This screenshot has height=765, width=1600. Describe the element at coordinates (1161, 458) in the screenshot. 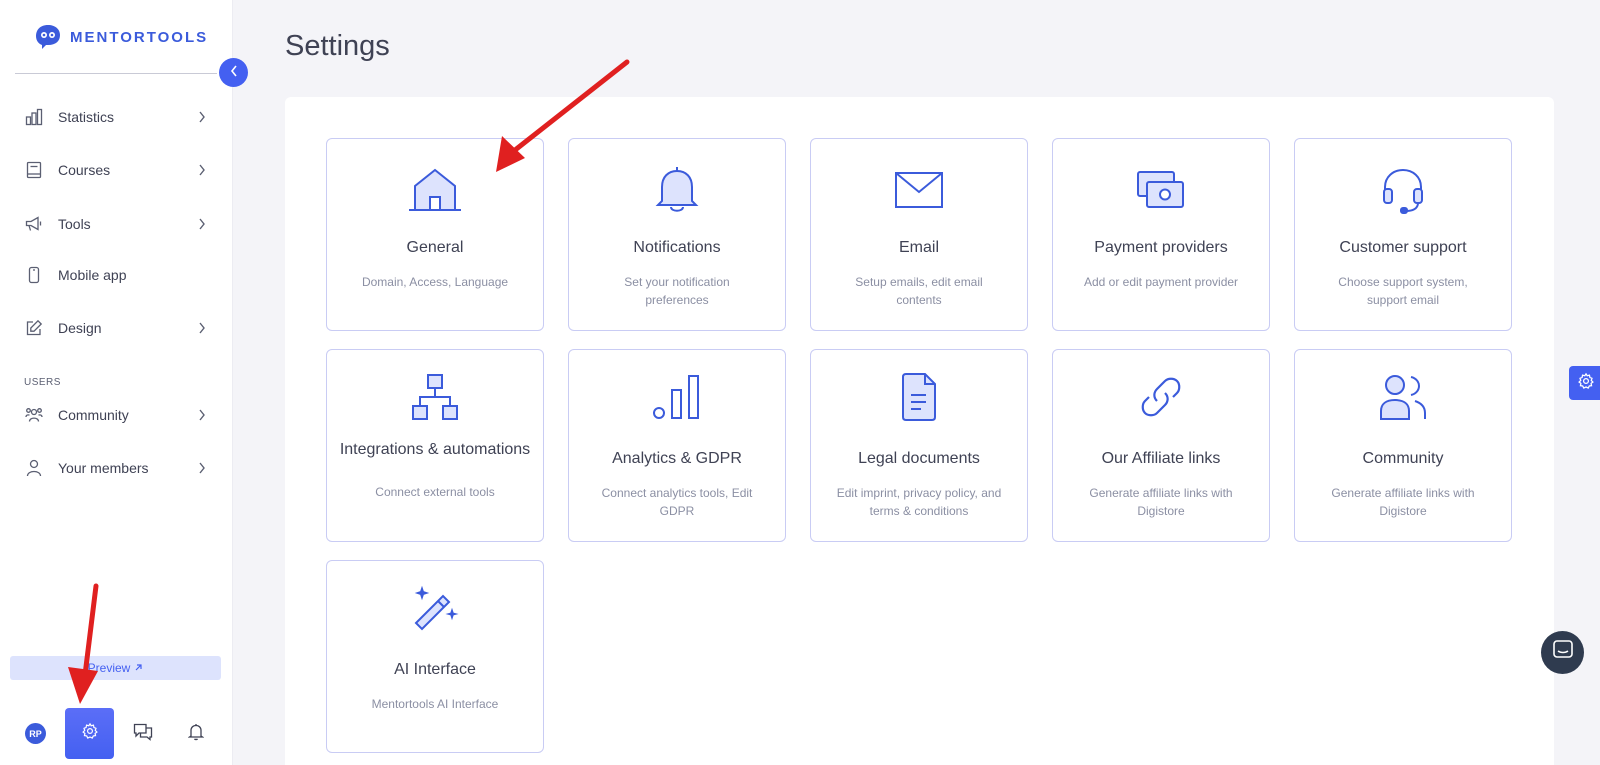

I see `card-title: Our Affiliate links` at that location.